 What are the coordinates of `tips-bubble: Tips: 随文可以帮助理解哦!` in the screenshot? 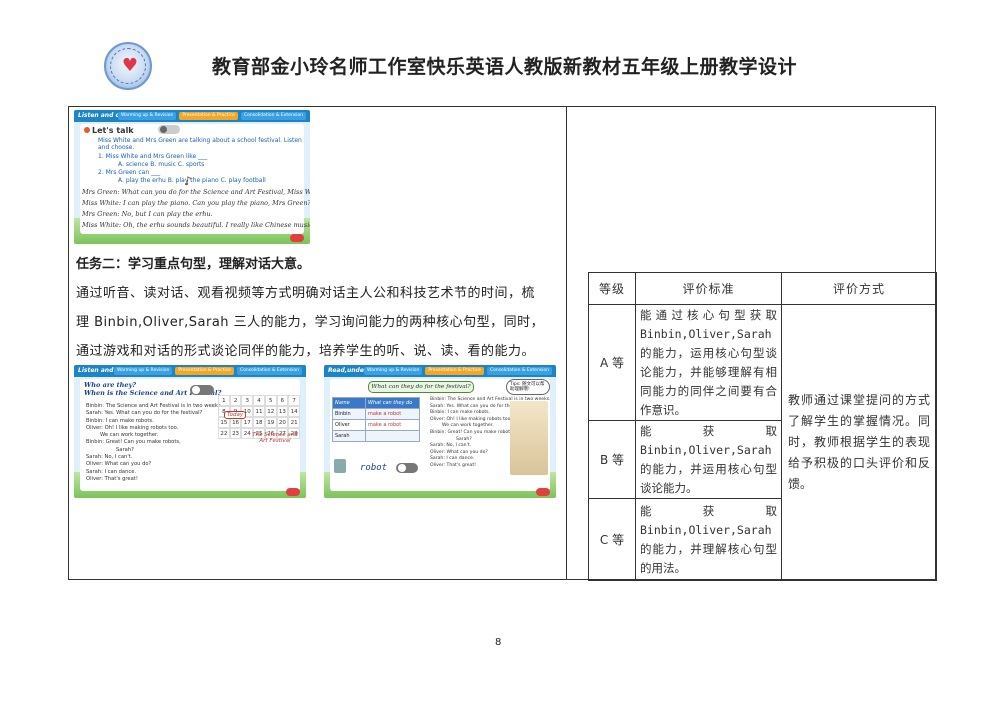 It's located at (528, 387).